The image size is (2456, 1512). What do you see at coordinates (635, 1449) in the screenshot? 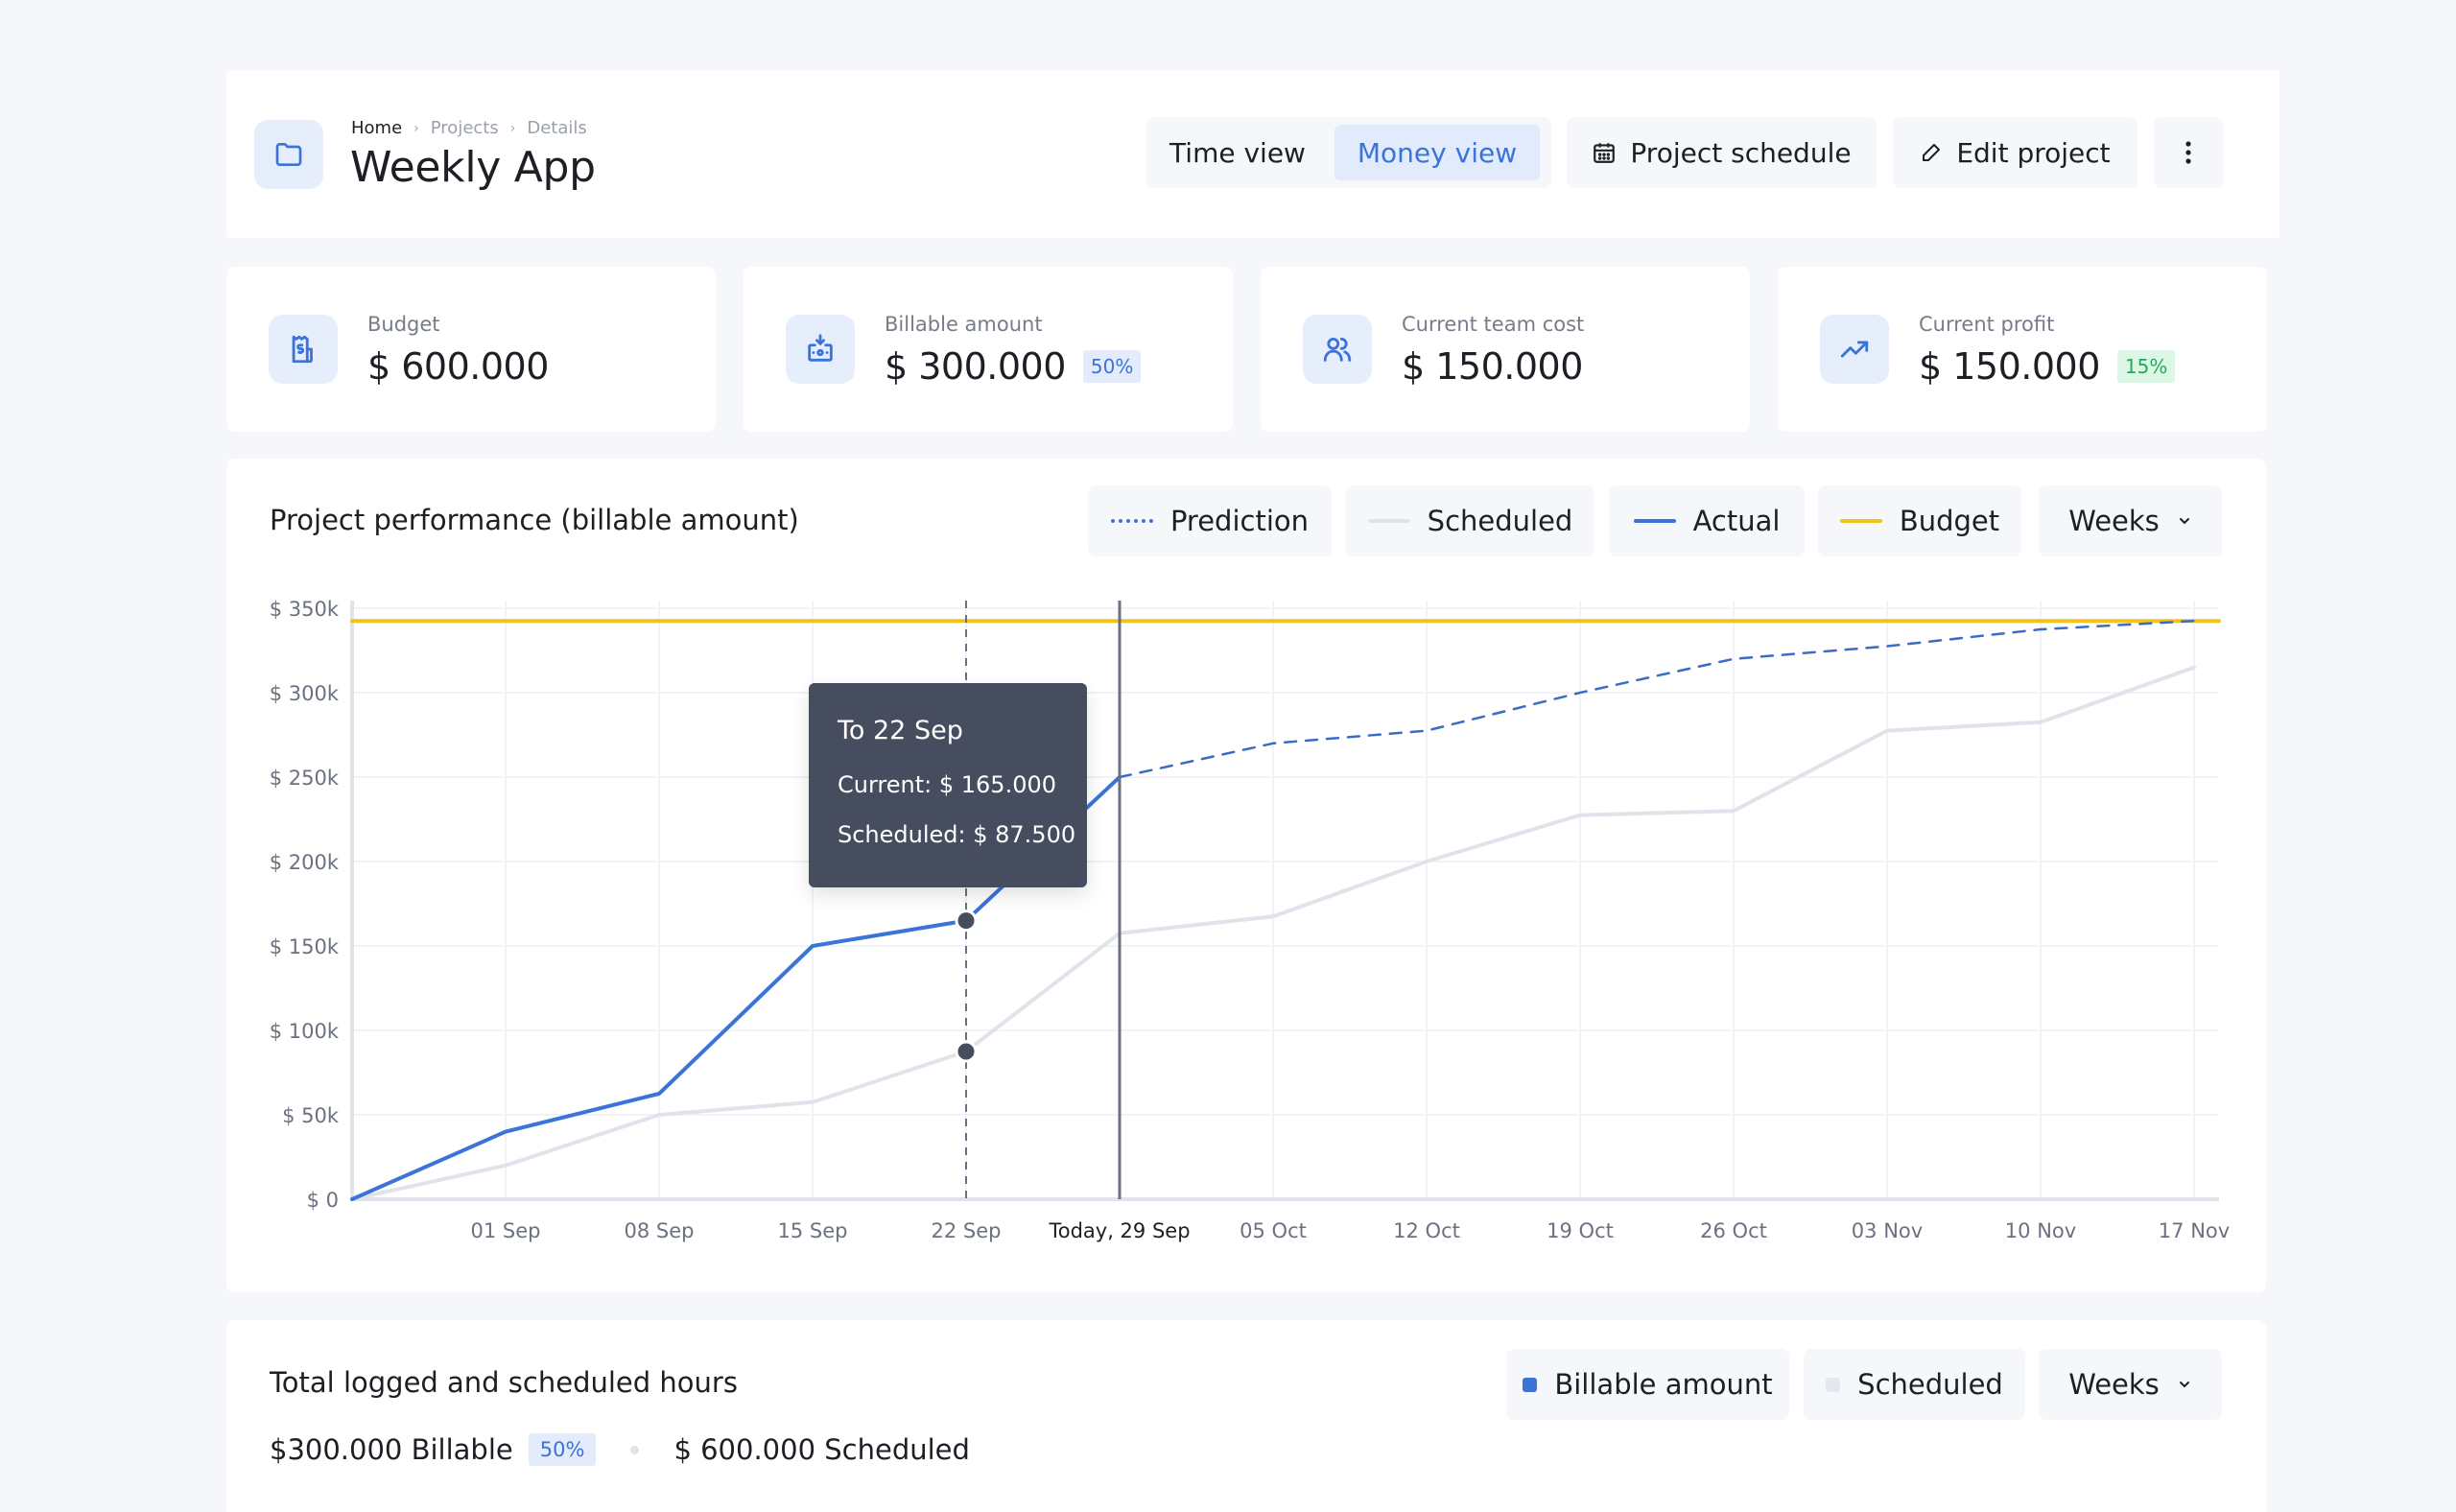
I see `separator-dot` at bounding box center [635, 1449].